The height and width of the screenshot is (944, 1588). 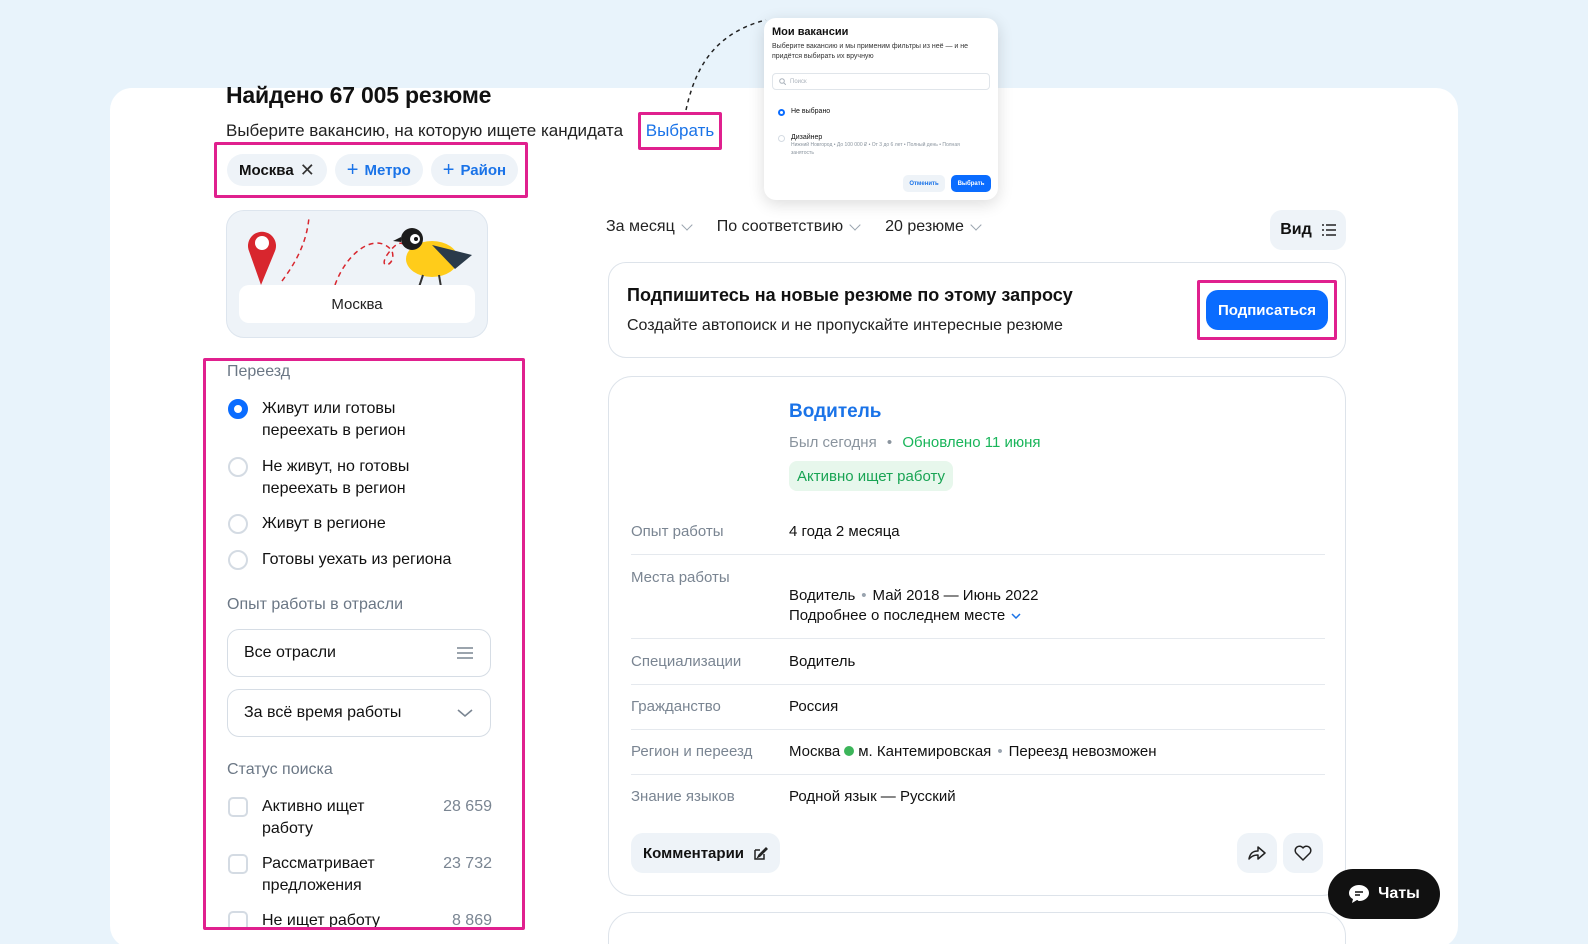 What do you see at coordinates (307, 524) in the screenshot?
I see `relocation-option: Живут в регионе` at bounding box center [307, 524].